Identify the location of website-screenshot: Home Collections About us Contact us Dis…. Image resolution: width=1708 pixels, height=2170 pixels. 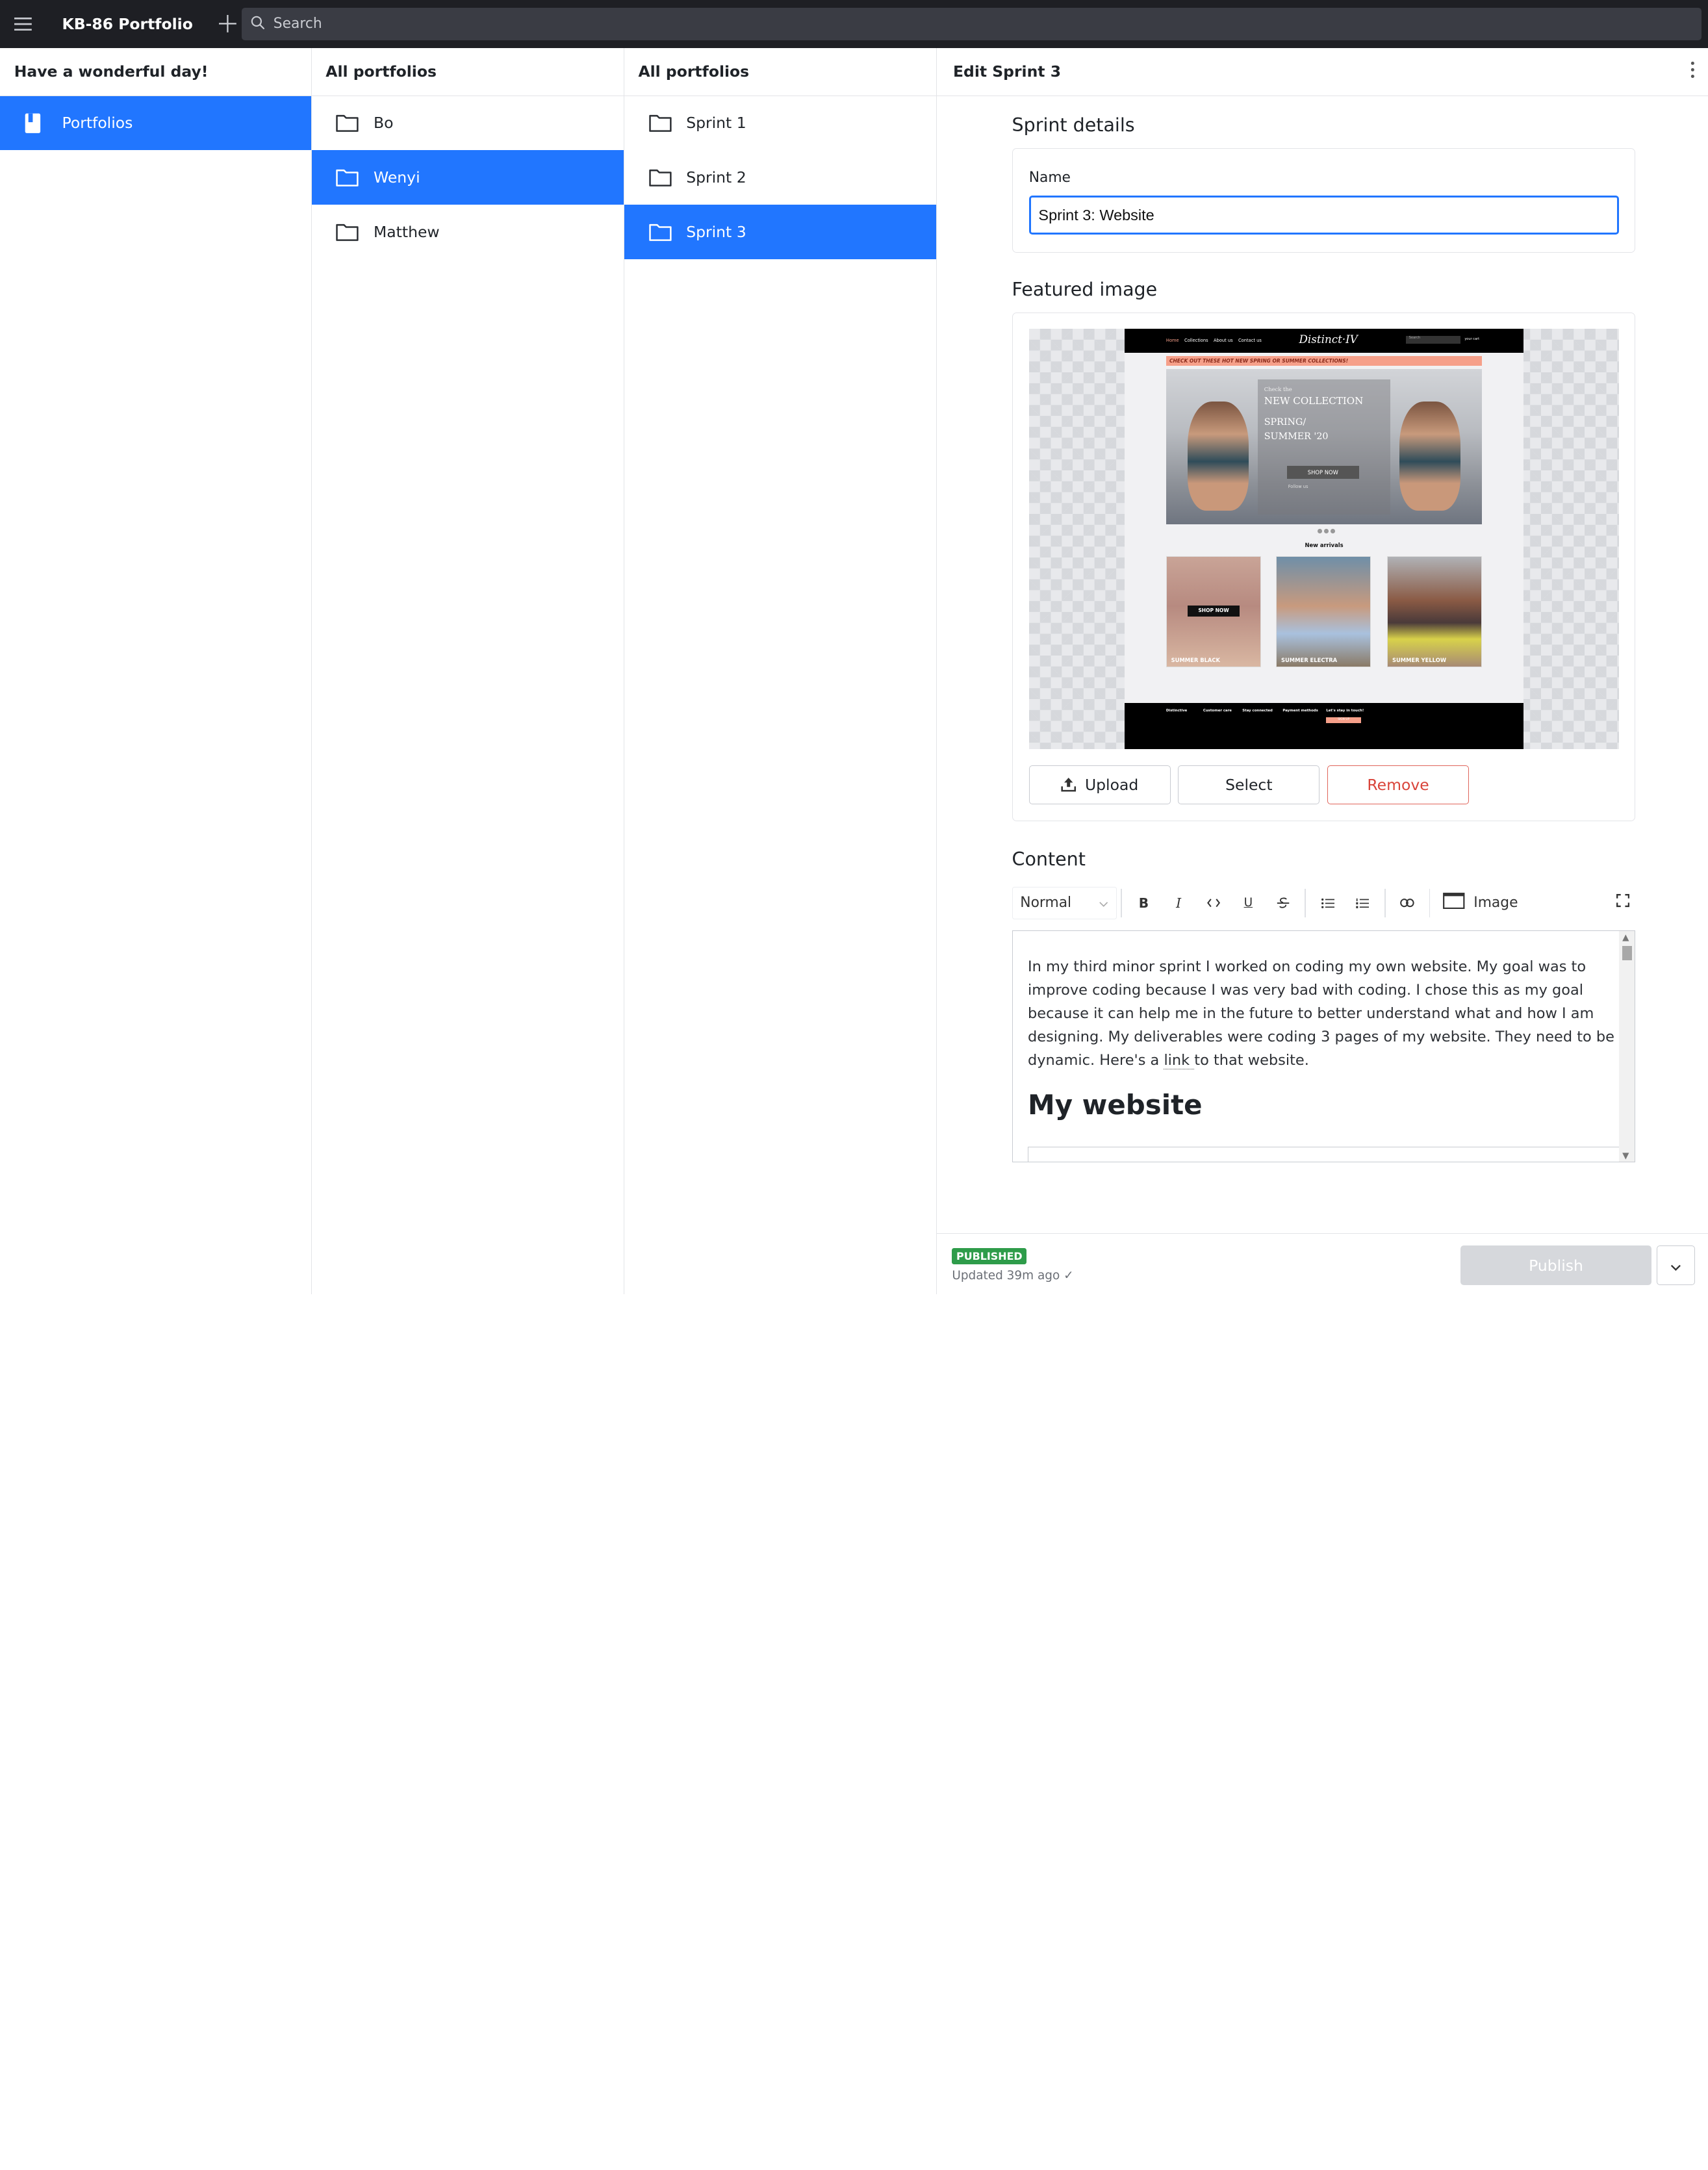
(1324, 538).